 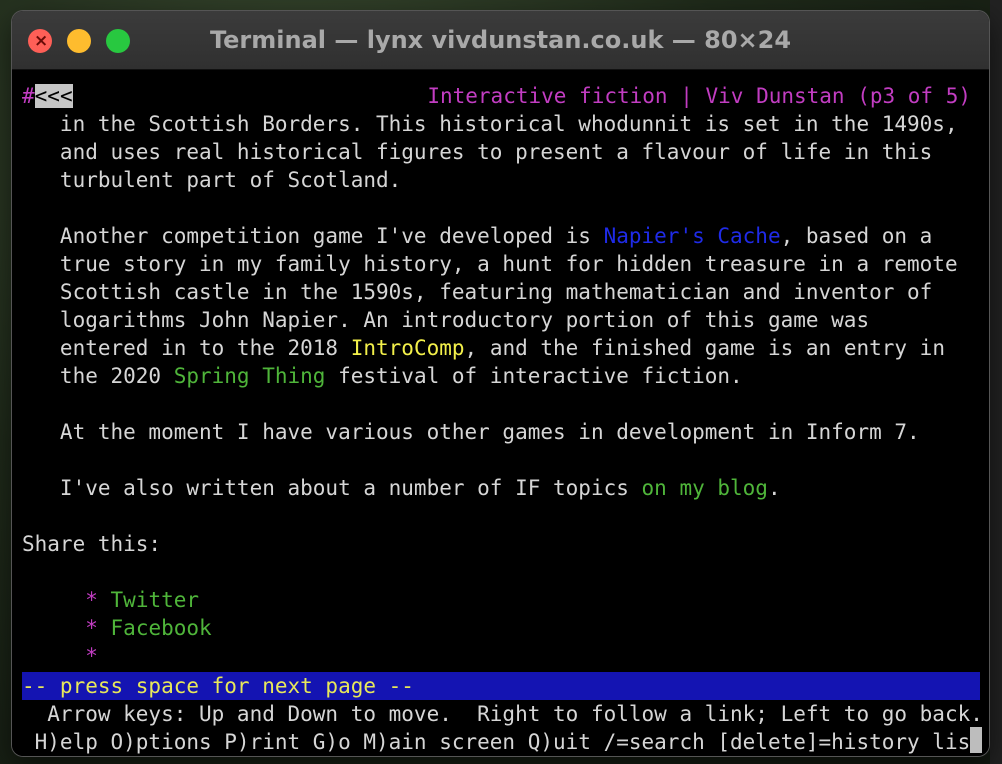 I want to click on spring-thing-link: Spring Thing, so click(x=250, y=376).